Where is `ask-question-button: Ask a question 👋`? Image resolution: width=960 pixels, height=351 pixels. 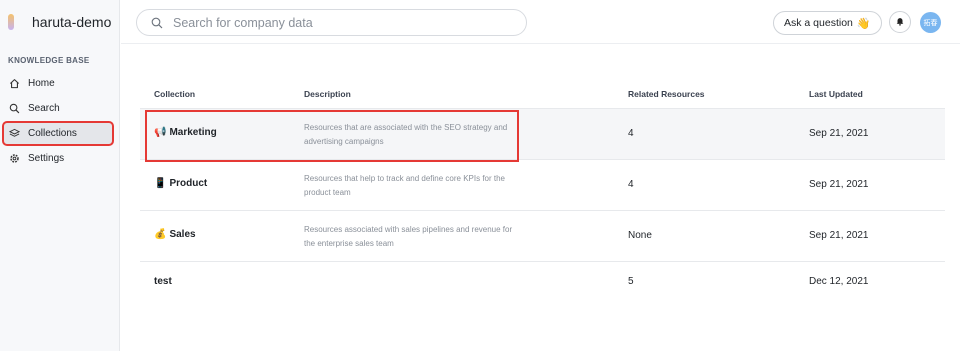
ask-question-button: Ask a question 👋 is located at coordinates (827, 23).